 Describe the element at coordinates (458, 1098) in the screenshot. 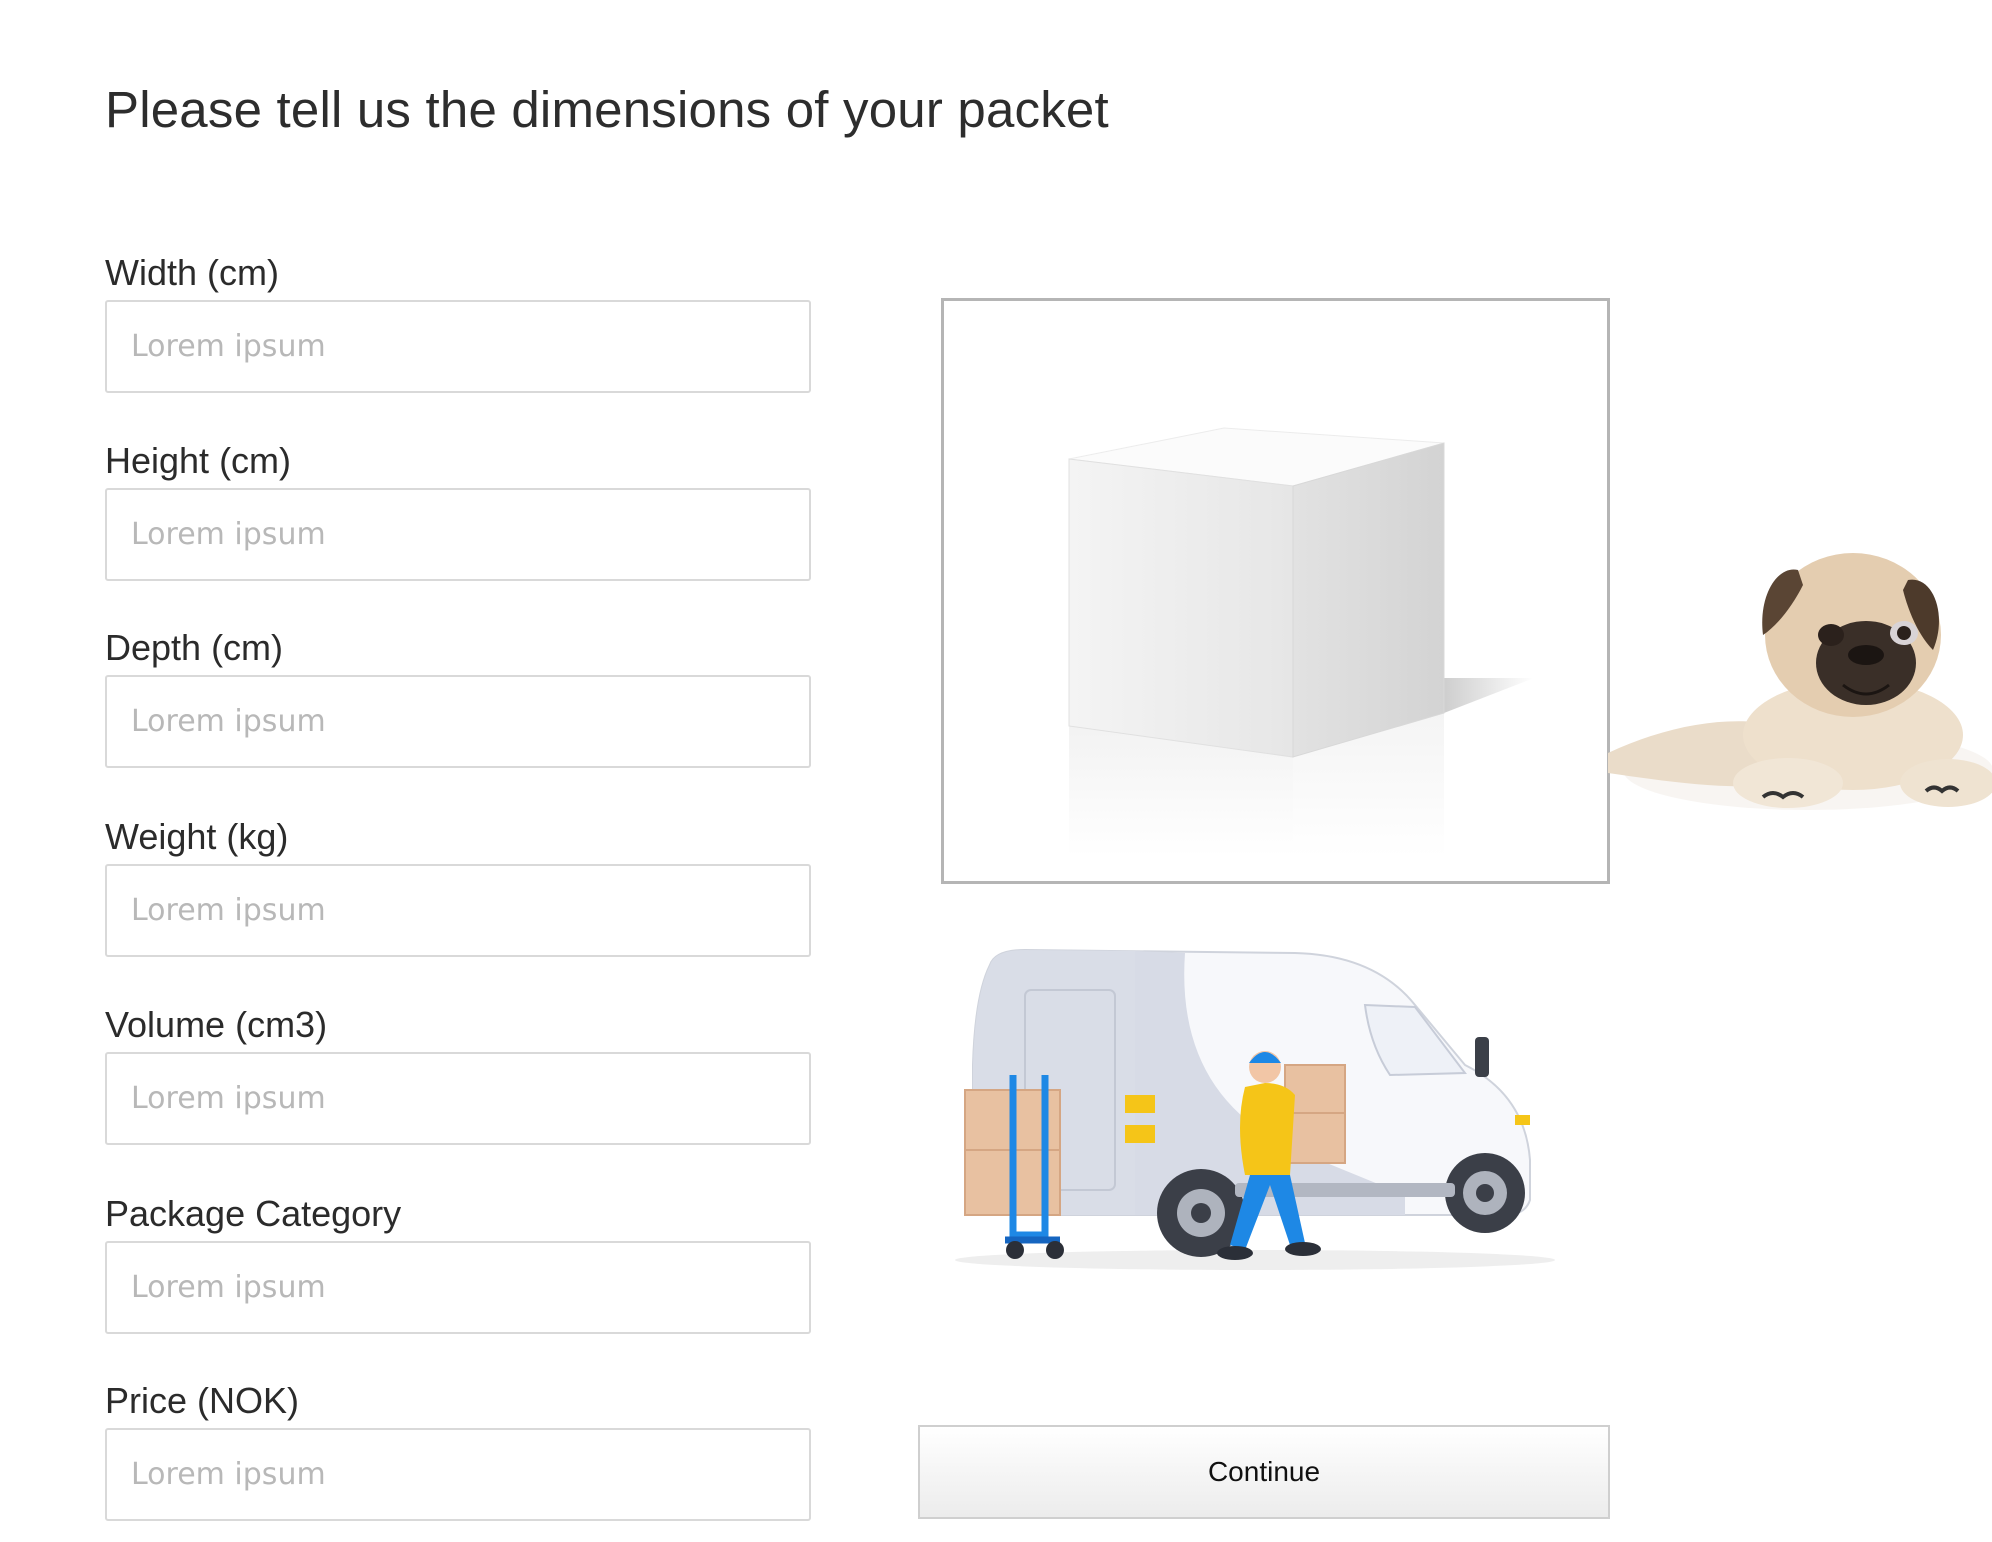

I see `volume-input` at that location.